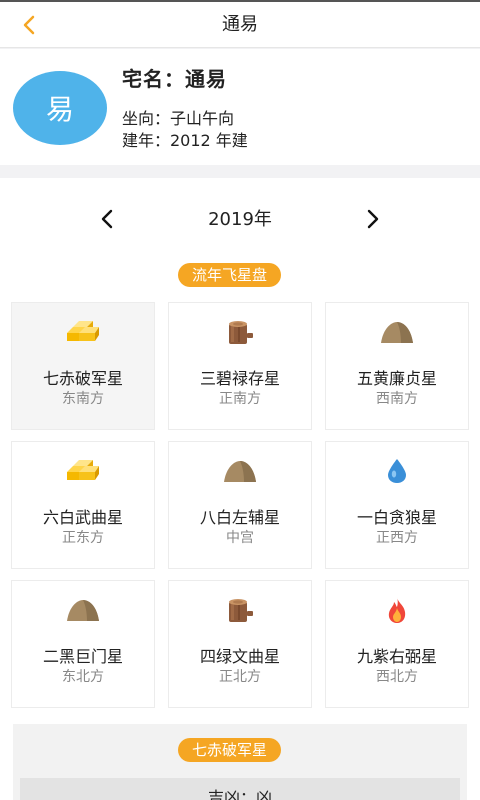 The height and width of the screenshot is (800, 480). What do you see at coordinates (83, 399) in the screenshot?
I see `star-direction: 东南方` at bounding box center [83, 399].